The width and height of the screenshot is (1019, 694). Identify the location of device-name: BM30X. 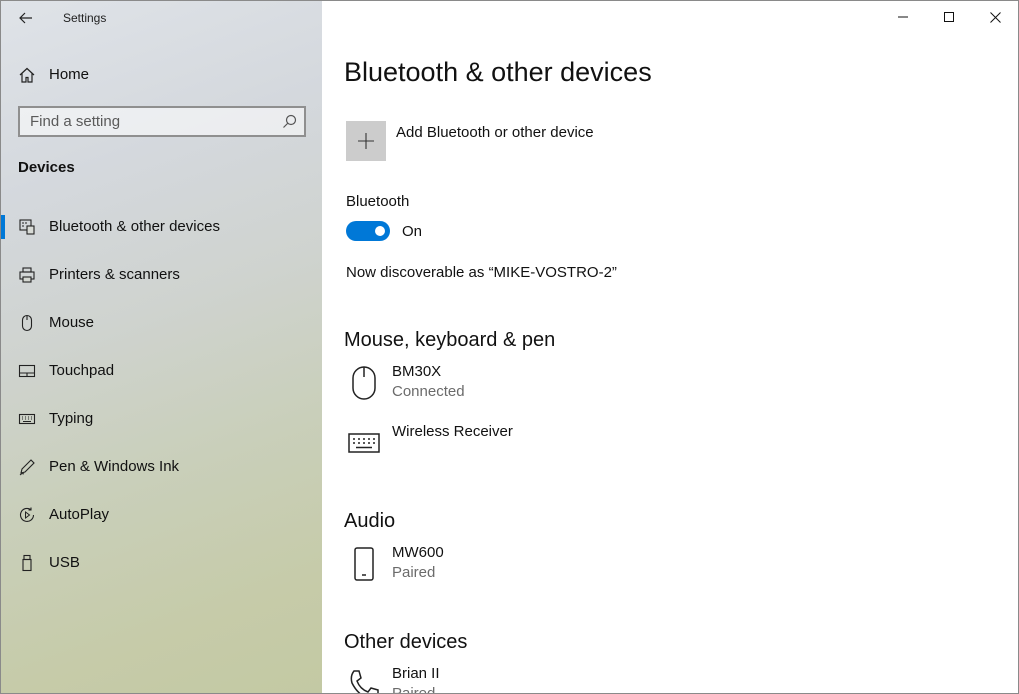
(417, 371).